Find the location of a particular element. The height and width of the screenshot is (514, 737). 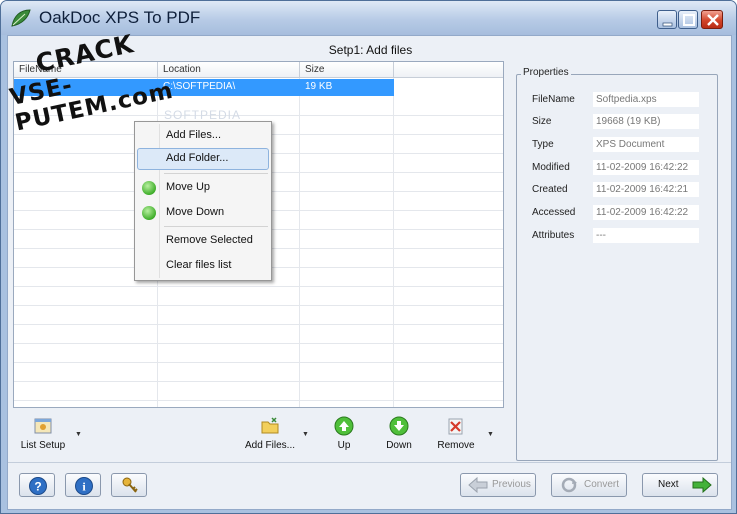

menu-item-label: Move Down is located at coordinates (195, 212).